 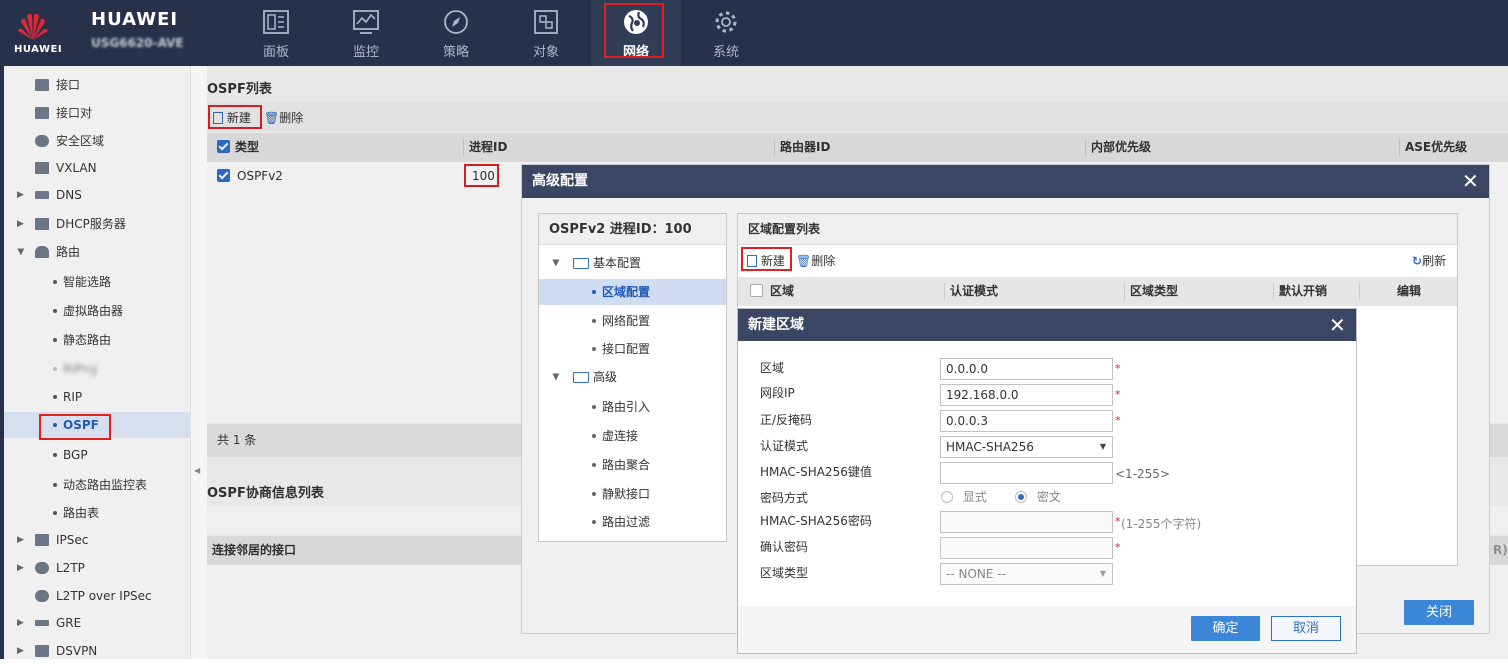 I want to click on sidebar-item-vxlan: VXLAN, so click(x=97, y=168).